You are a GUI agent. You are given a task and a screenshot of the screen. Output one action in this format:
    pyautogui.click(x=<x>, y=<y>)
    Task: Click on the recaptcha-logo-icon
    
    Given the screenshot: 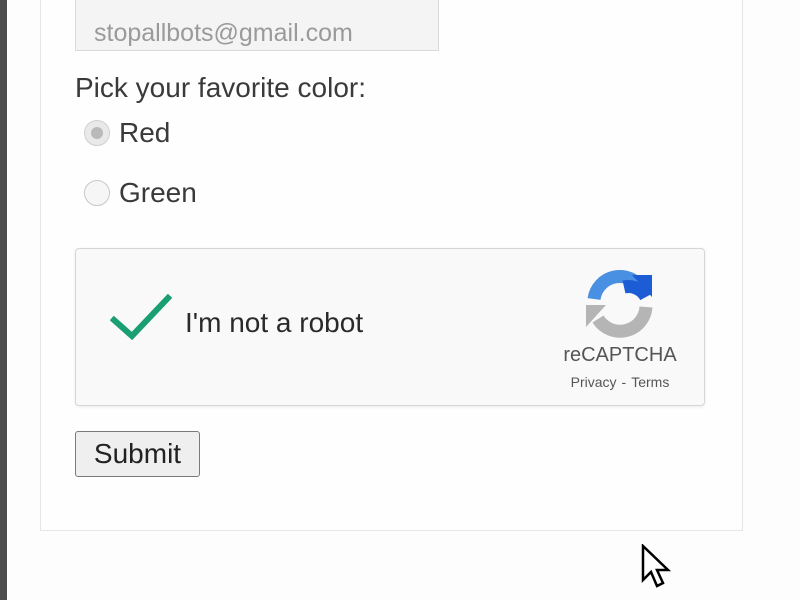 What is the action you would take?
    pyautogui.click(x=619, y=304)
    